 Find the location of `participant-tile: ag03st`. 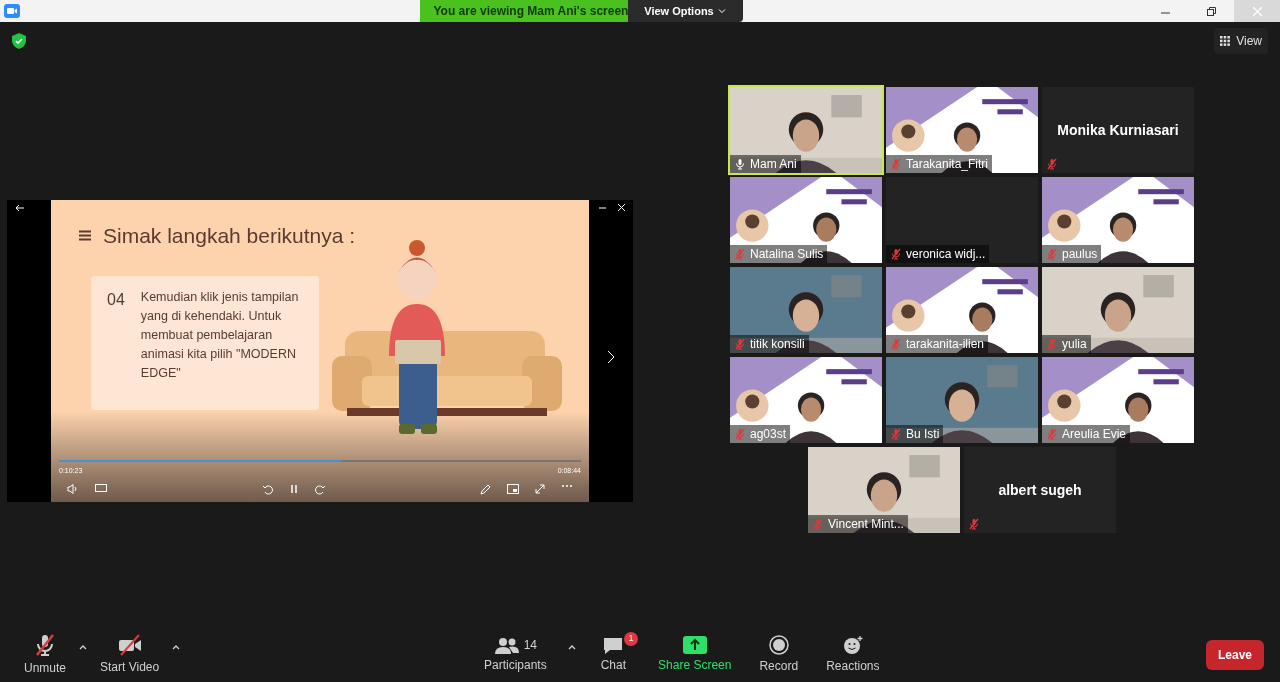

participant-tile: ag03st is located at coordinates (806, 400).